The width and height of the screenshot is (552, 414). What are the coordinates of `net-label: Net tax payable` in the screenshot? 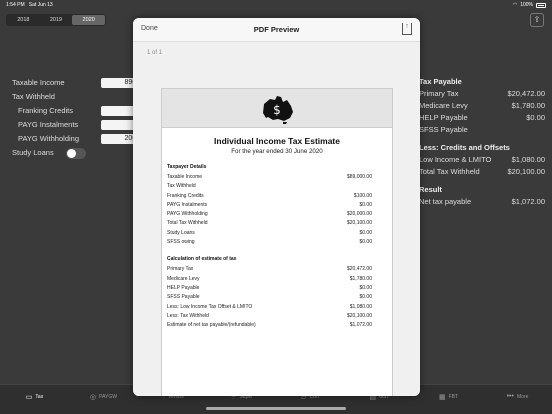 It's located at (445, 201).